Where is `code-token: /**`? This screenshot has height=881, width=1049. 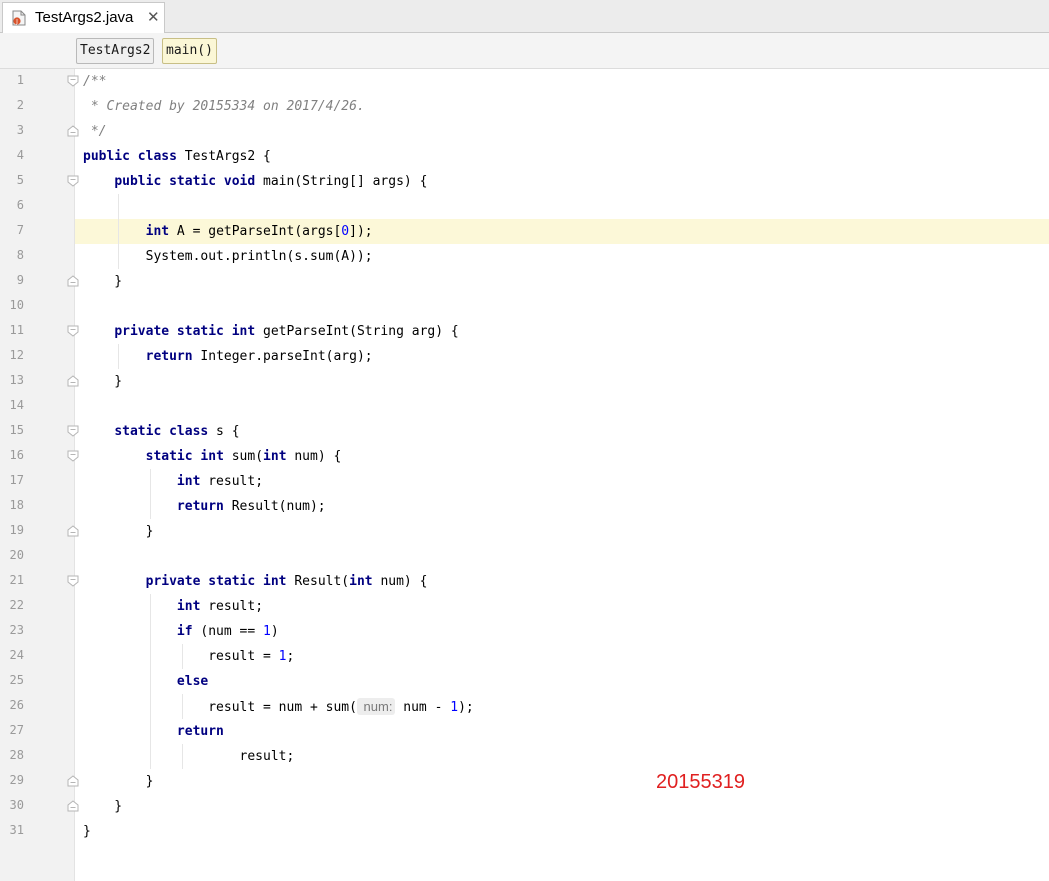
code-token: /** is located at coordinates (95, 81).